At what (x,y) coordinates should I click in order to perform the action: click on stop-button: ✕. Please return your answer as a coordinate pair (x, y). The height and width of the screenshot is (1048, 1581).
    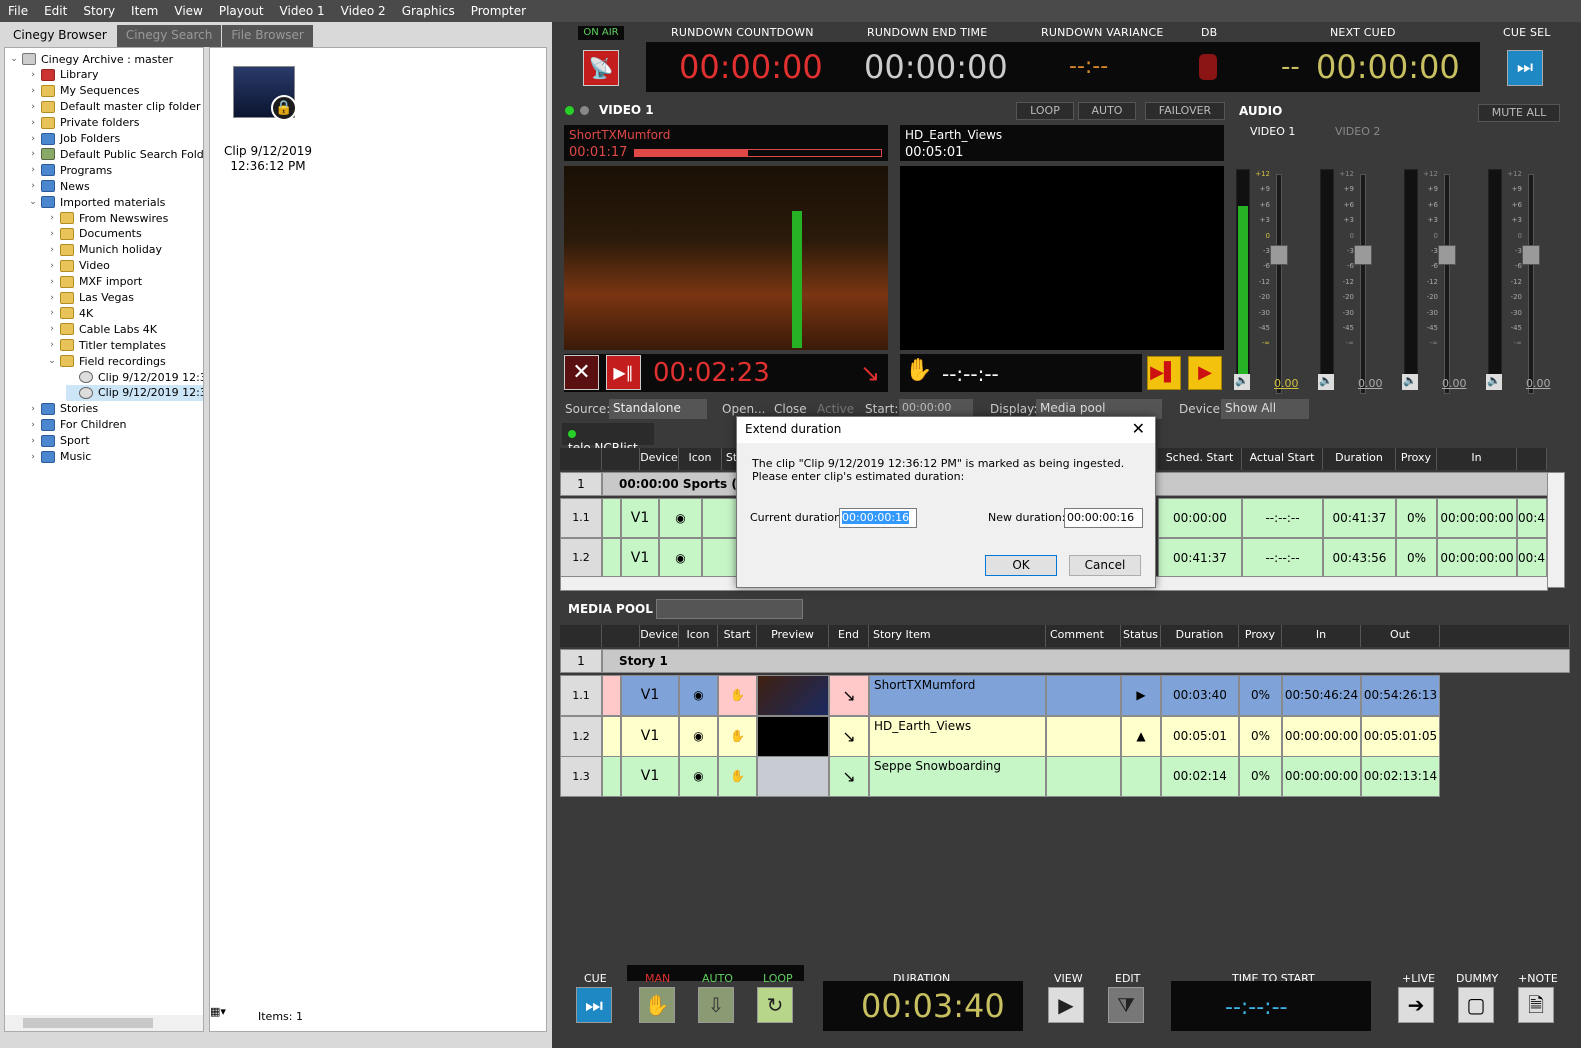
    Looking at the image, I should click on (581, 372).